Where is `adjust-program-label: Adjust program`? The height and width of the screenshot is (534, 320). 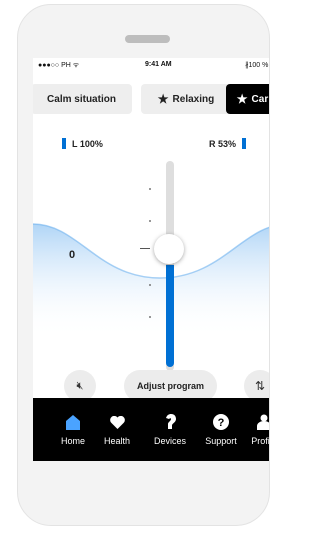
adjust-program-label: Adjust program is located at coordinates (170, 386).